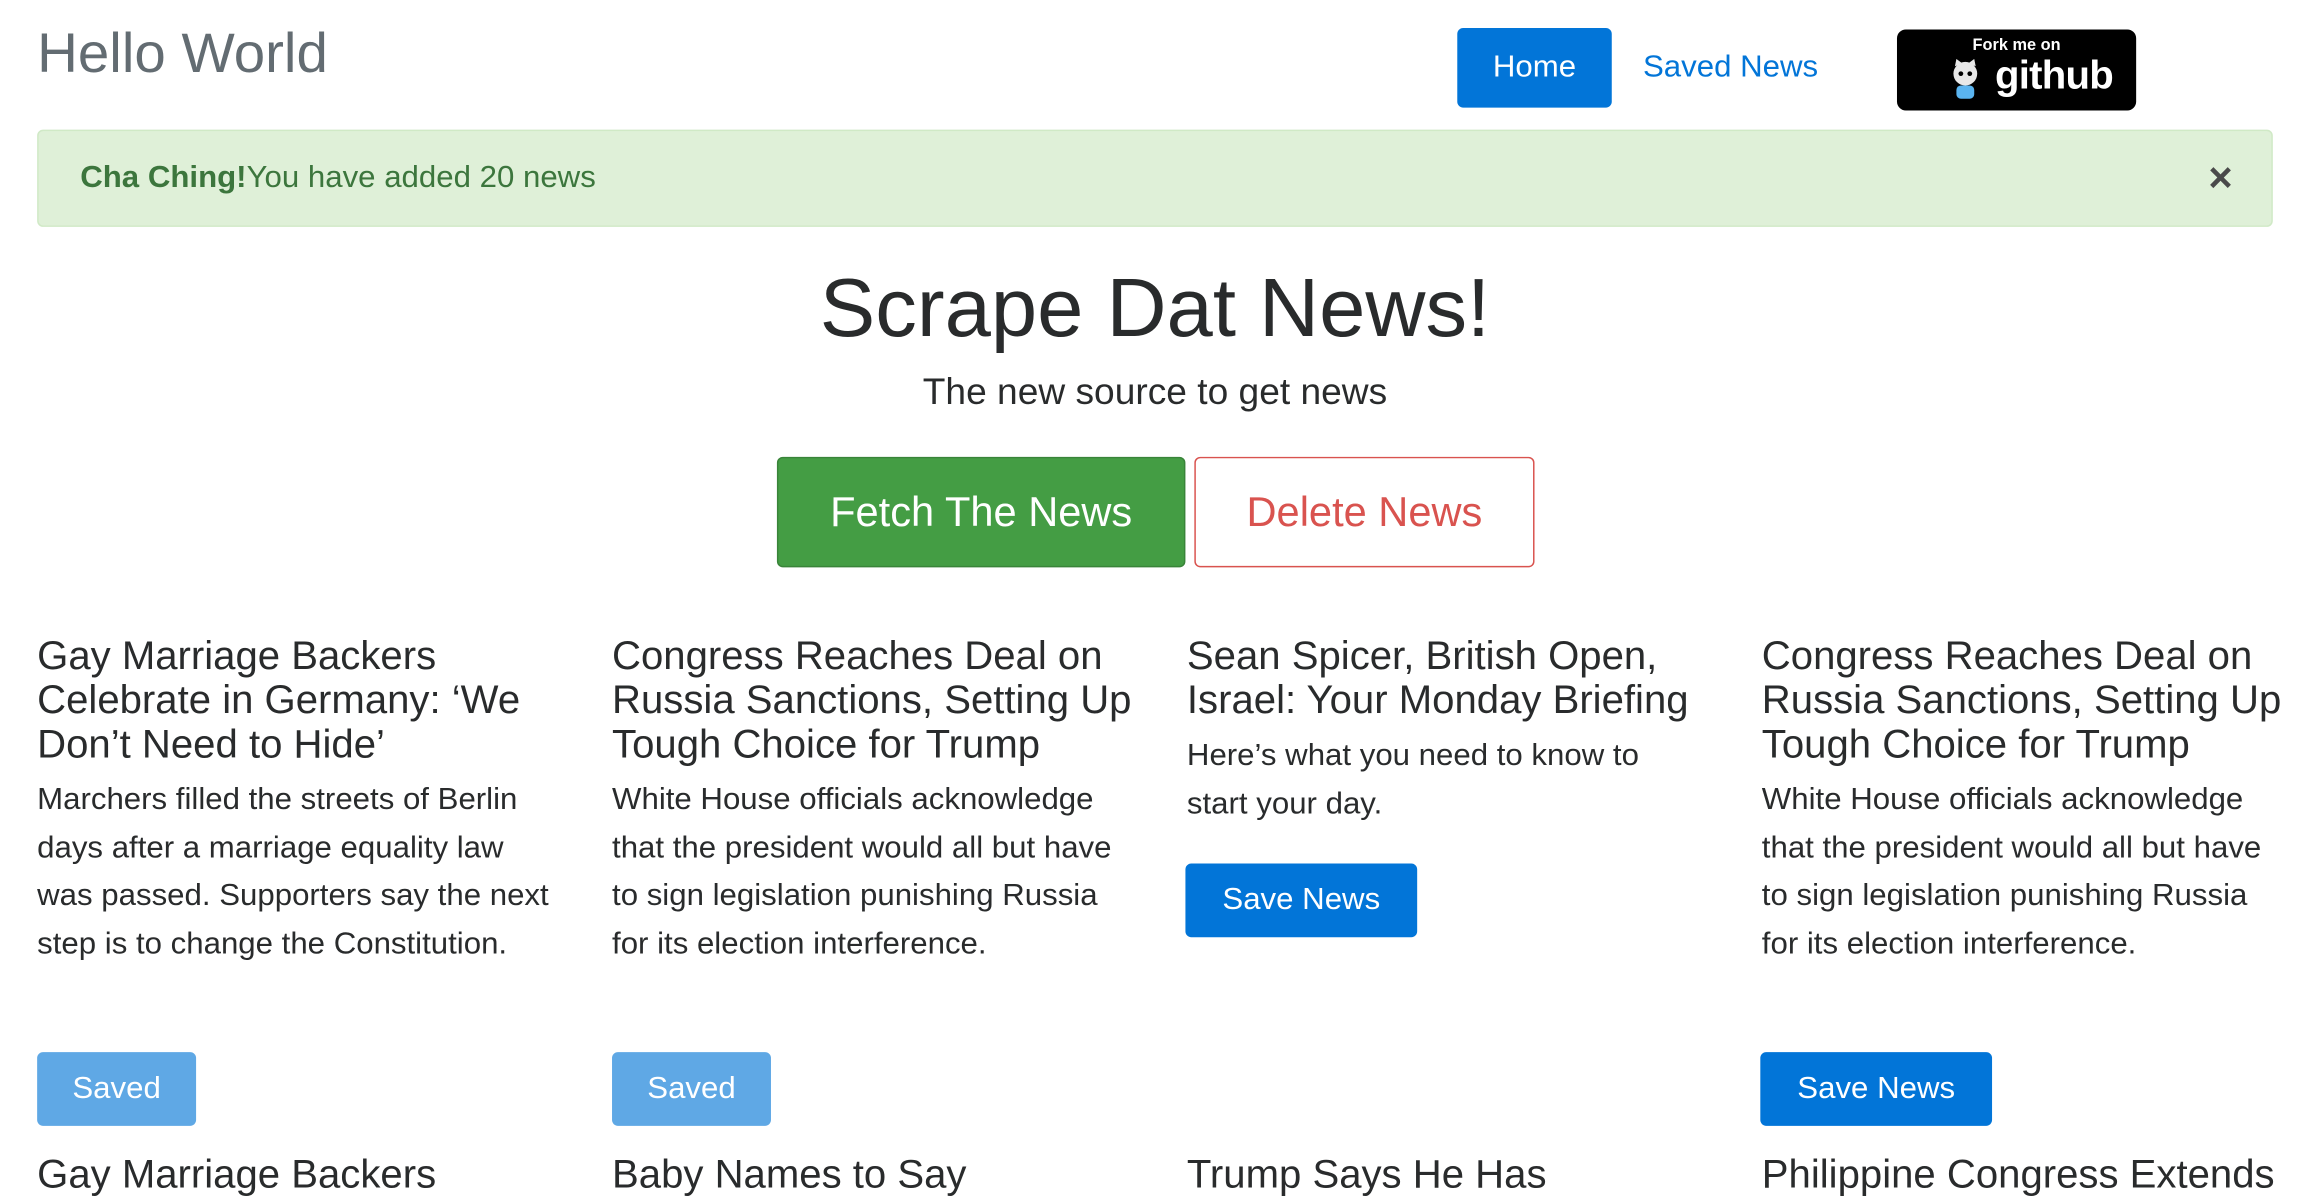 This screenshot has height=1198, width=2310. What do you see at coordinates (182, 55) in the screenshot?
I see `navbar-brand: Hello World` at bounding box center [182, 55].